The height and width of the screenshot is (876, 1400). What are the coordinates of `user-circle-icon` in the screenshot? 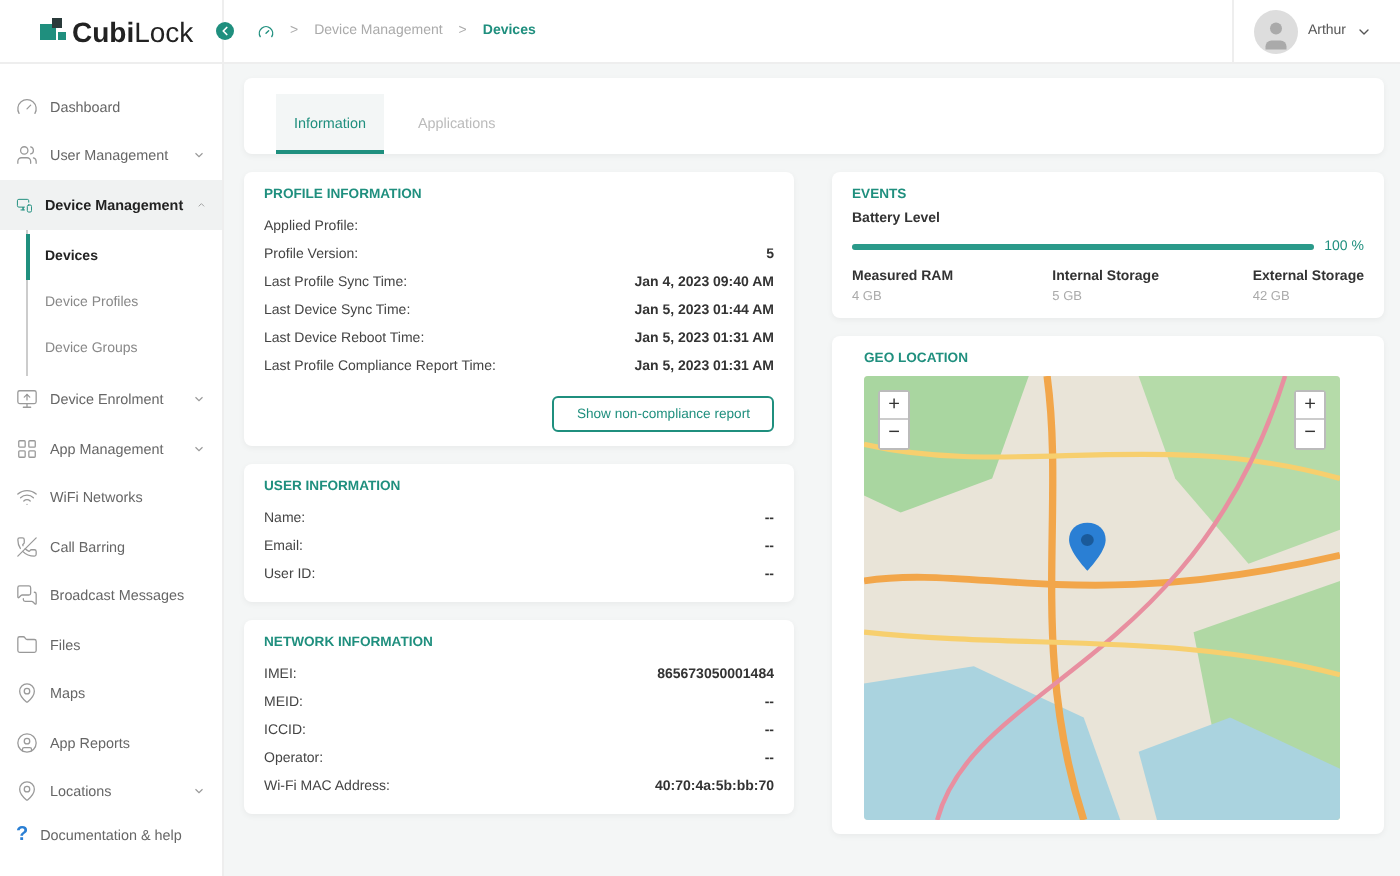 It's located at (27, 742).